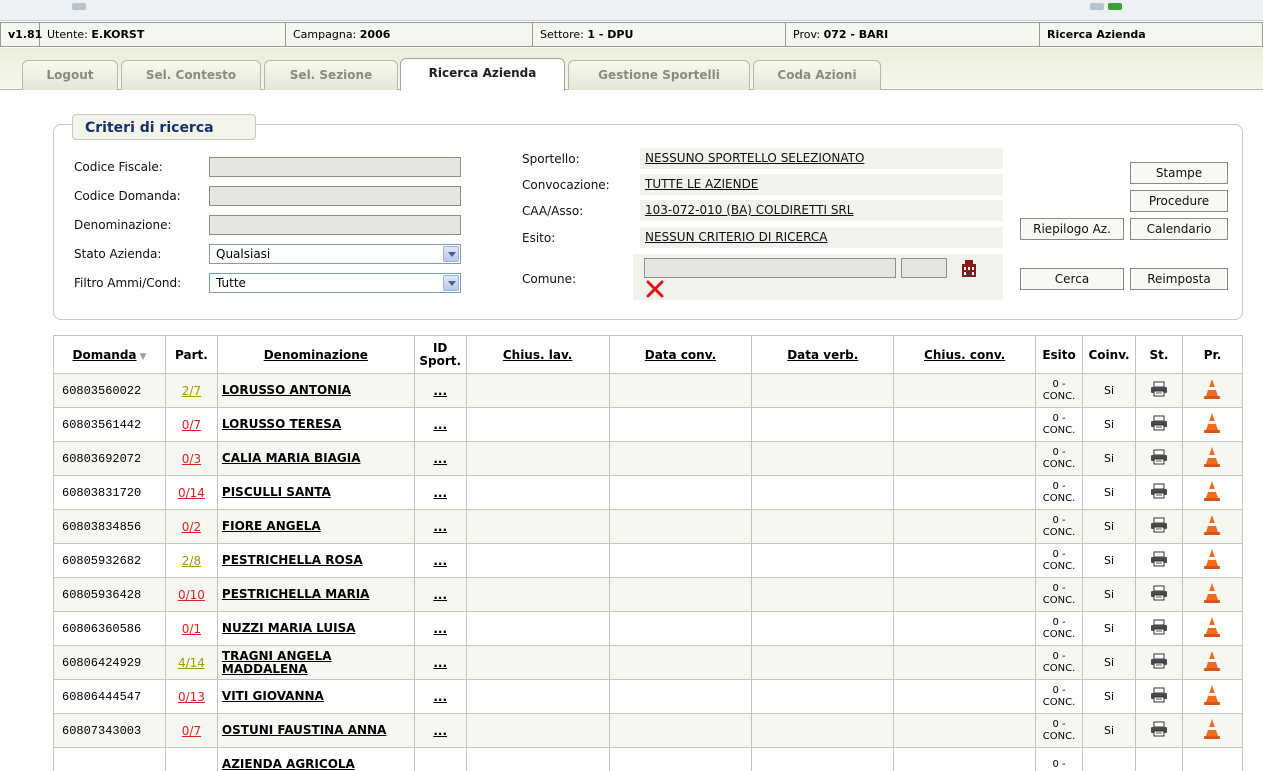 The width and height of the screenshot is (1263, 771). Describe the element at coordinates (191, 594) in the screenshot. I see `cell-part-link: 0/10` at that location.